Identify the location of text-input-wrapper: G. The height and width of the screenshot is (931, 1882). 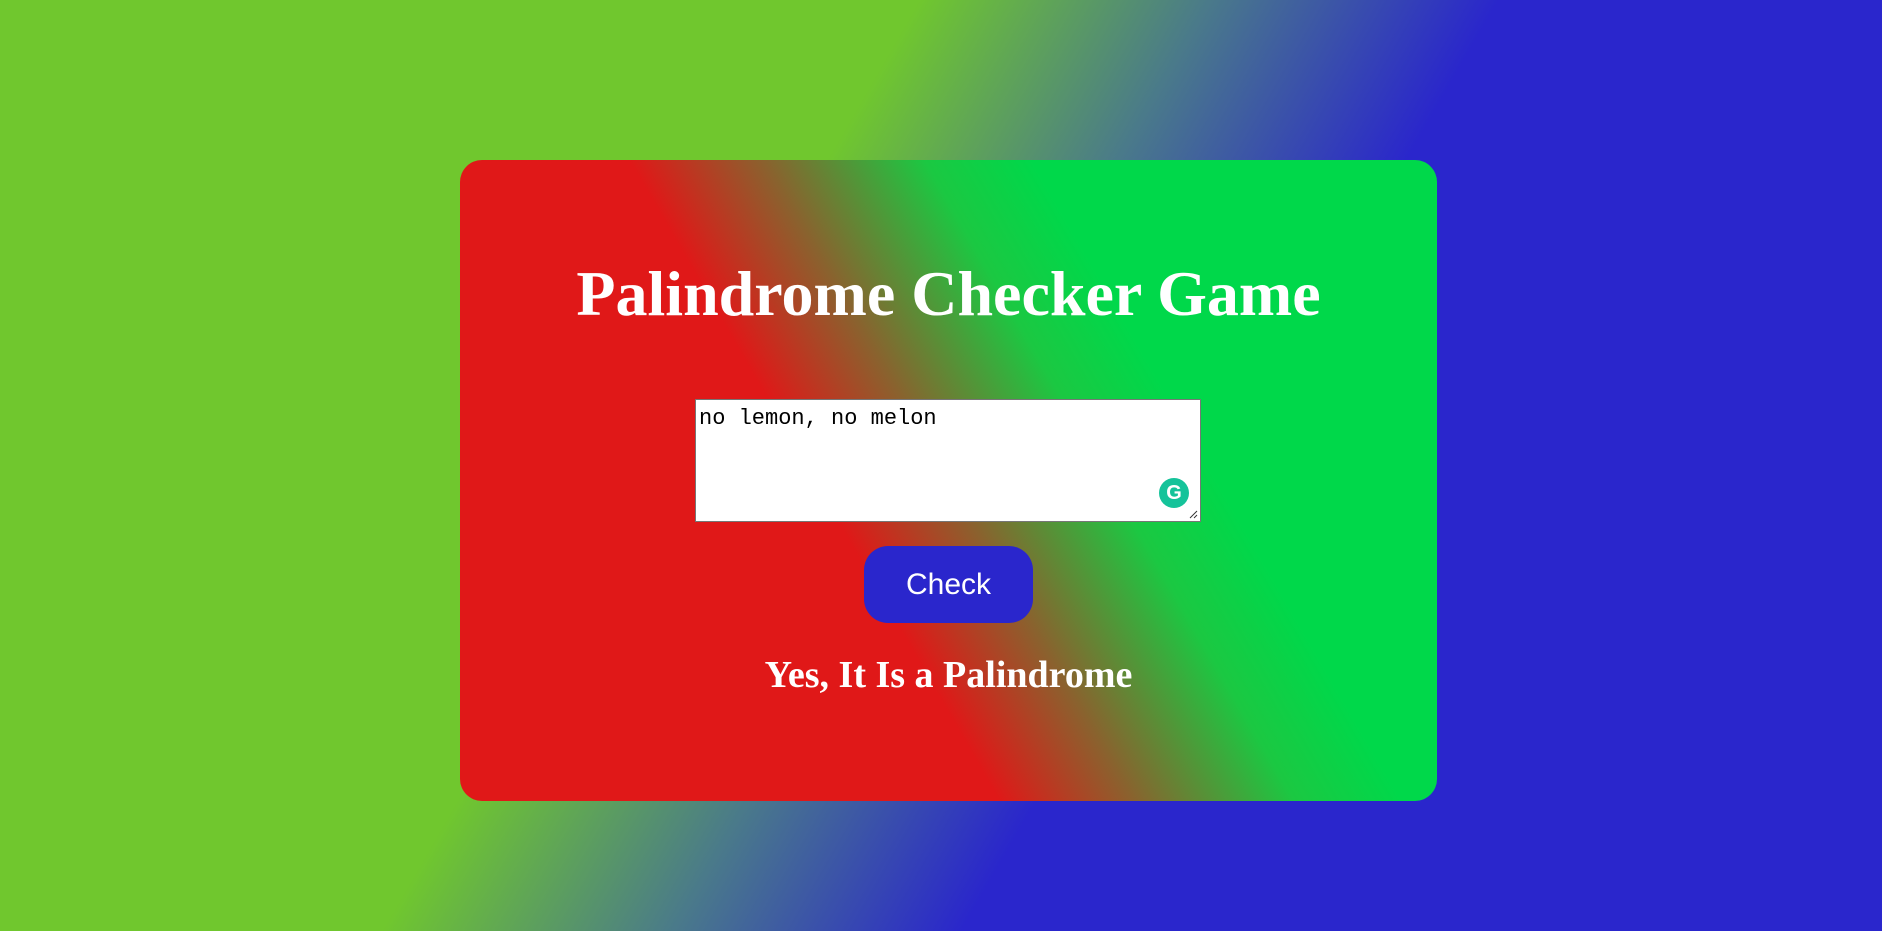
(948, 460).